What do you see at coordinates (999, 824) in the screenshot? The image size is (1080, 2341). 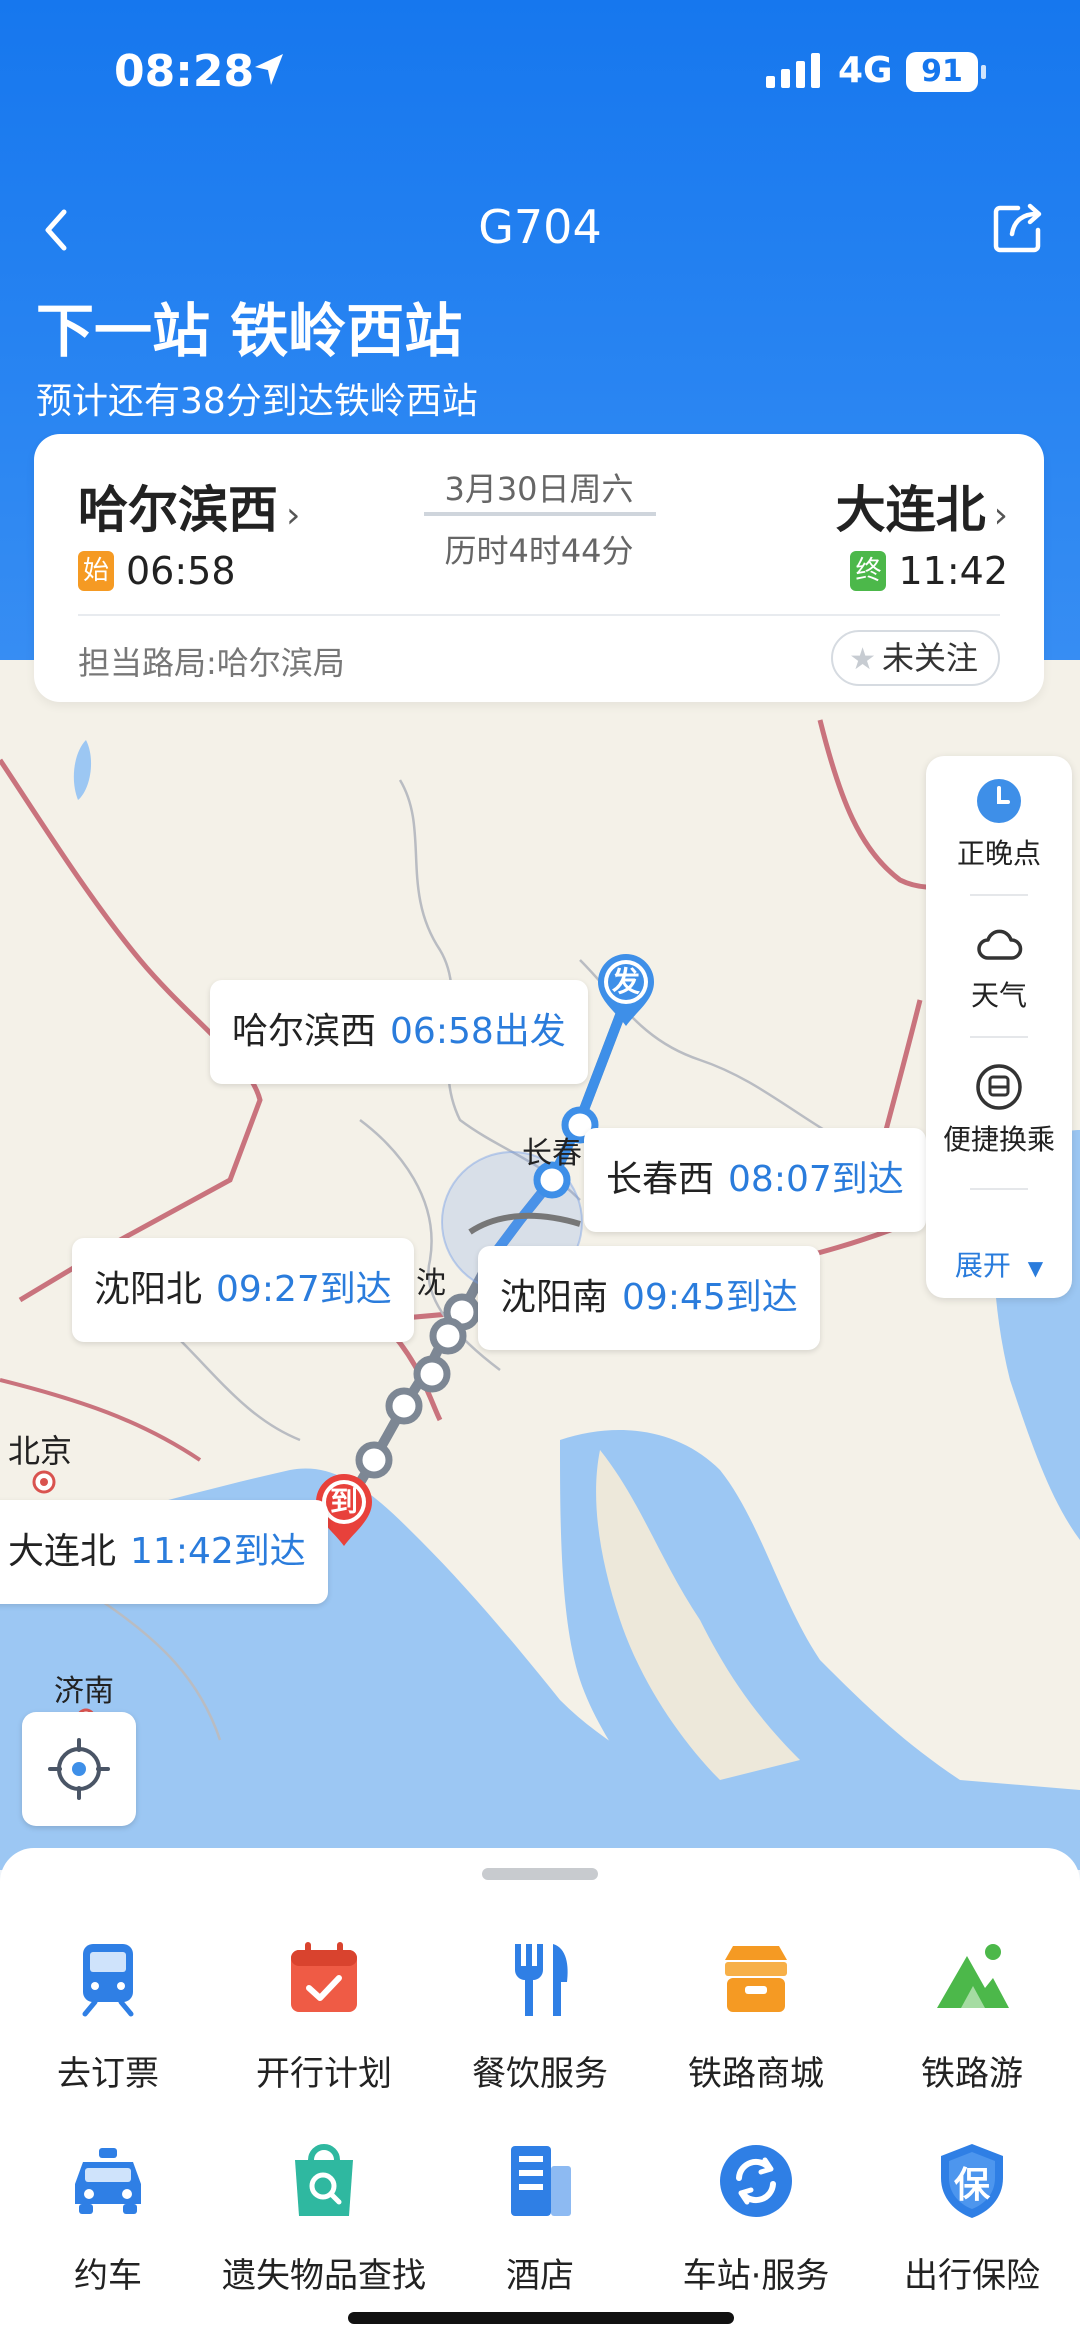 I see `side-item-delay: 正晚点` at bounding box center [999, 824].